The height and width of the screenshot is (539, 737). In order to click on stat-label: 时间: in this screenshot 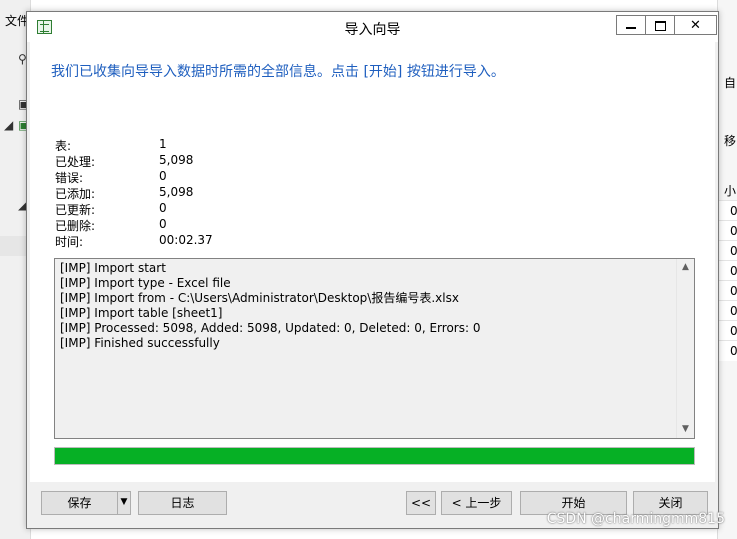, I will do `click(69, 242)`.